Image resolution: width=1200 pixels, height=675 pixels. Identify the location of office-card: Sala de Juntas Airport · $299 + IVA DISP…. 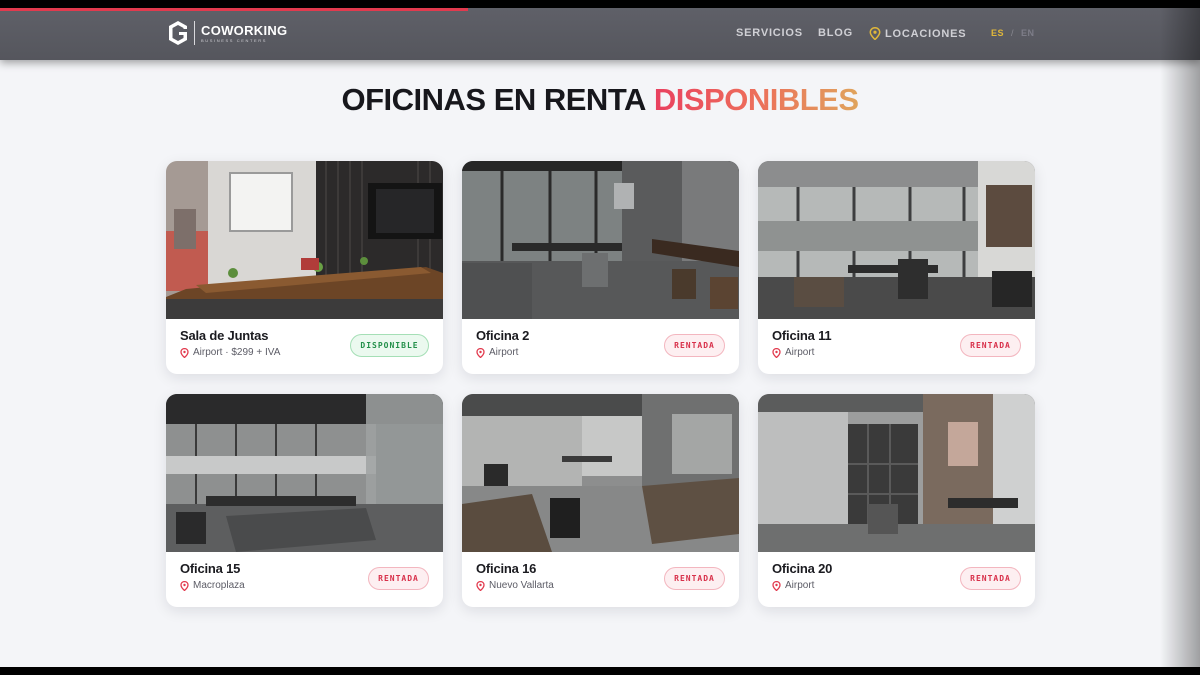
(304, 267).